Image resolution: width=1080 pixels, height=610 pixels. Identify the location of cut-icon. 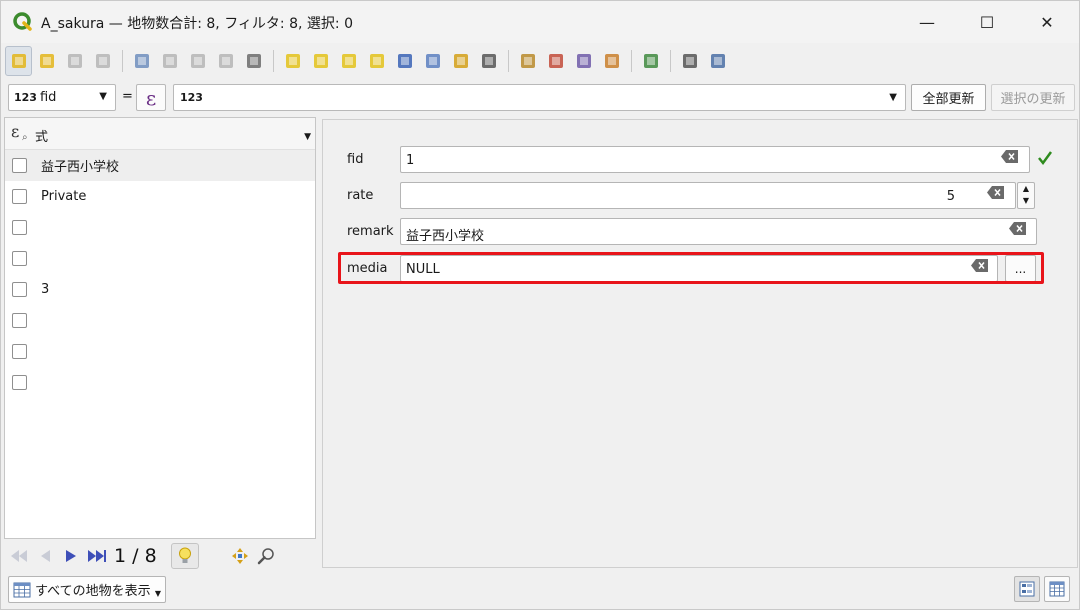
(197, 61).